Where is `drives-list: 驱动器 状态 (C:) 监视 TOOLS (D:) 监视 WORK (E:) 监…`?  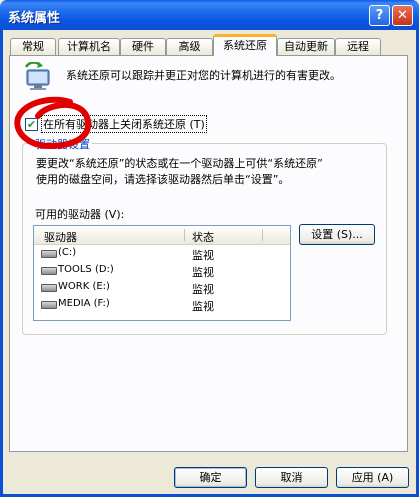
drives-list: 驱动器 状态 (C:) 监视 TOOLS (D:) 监视 WORK (E:) 监… is located at coordinates (162, 273).